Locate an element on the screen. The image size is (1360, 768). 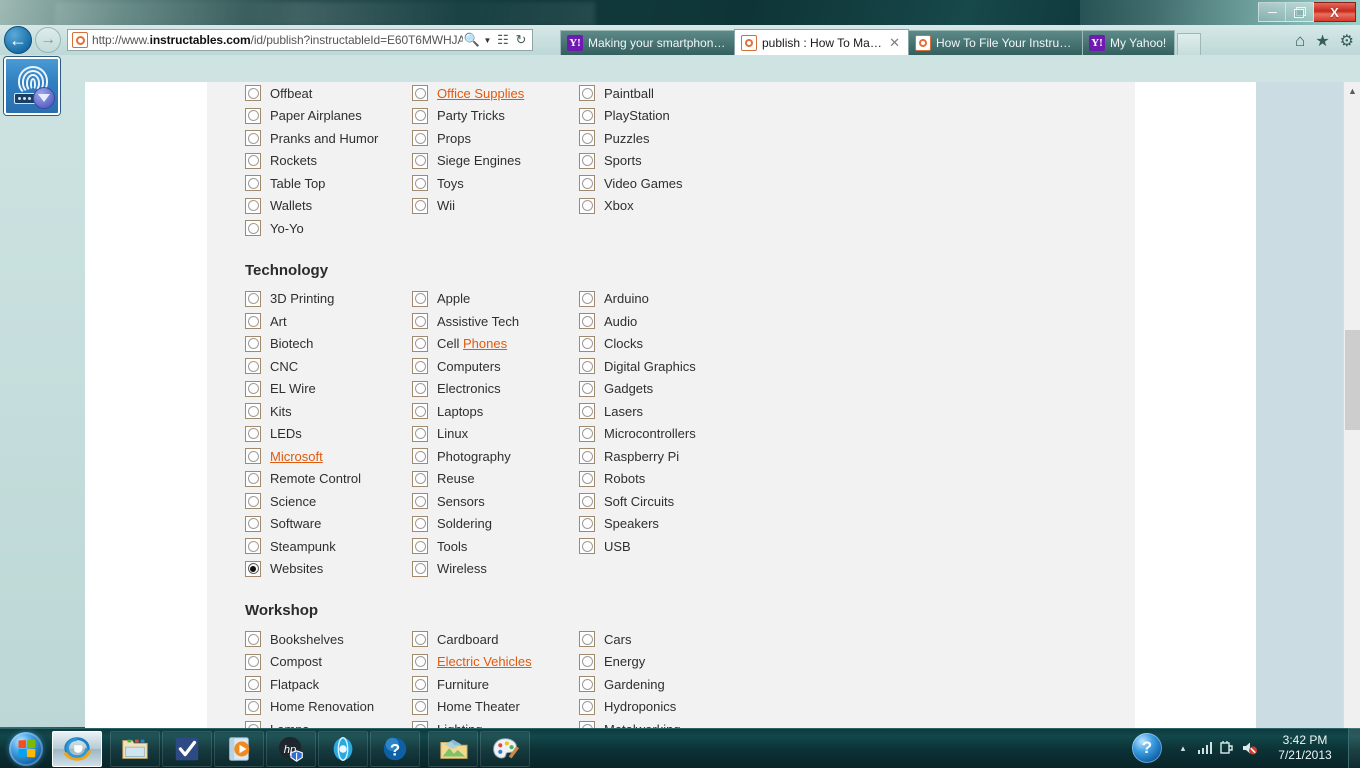
category-option: Arduino is located at coordinates (689, 299).